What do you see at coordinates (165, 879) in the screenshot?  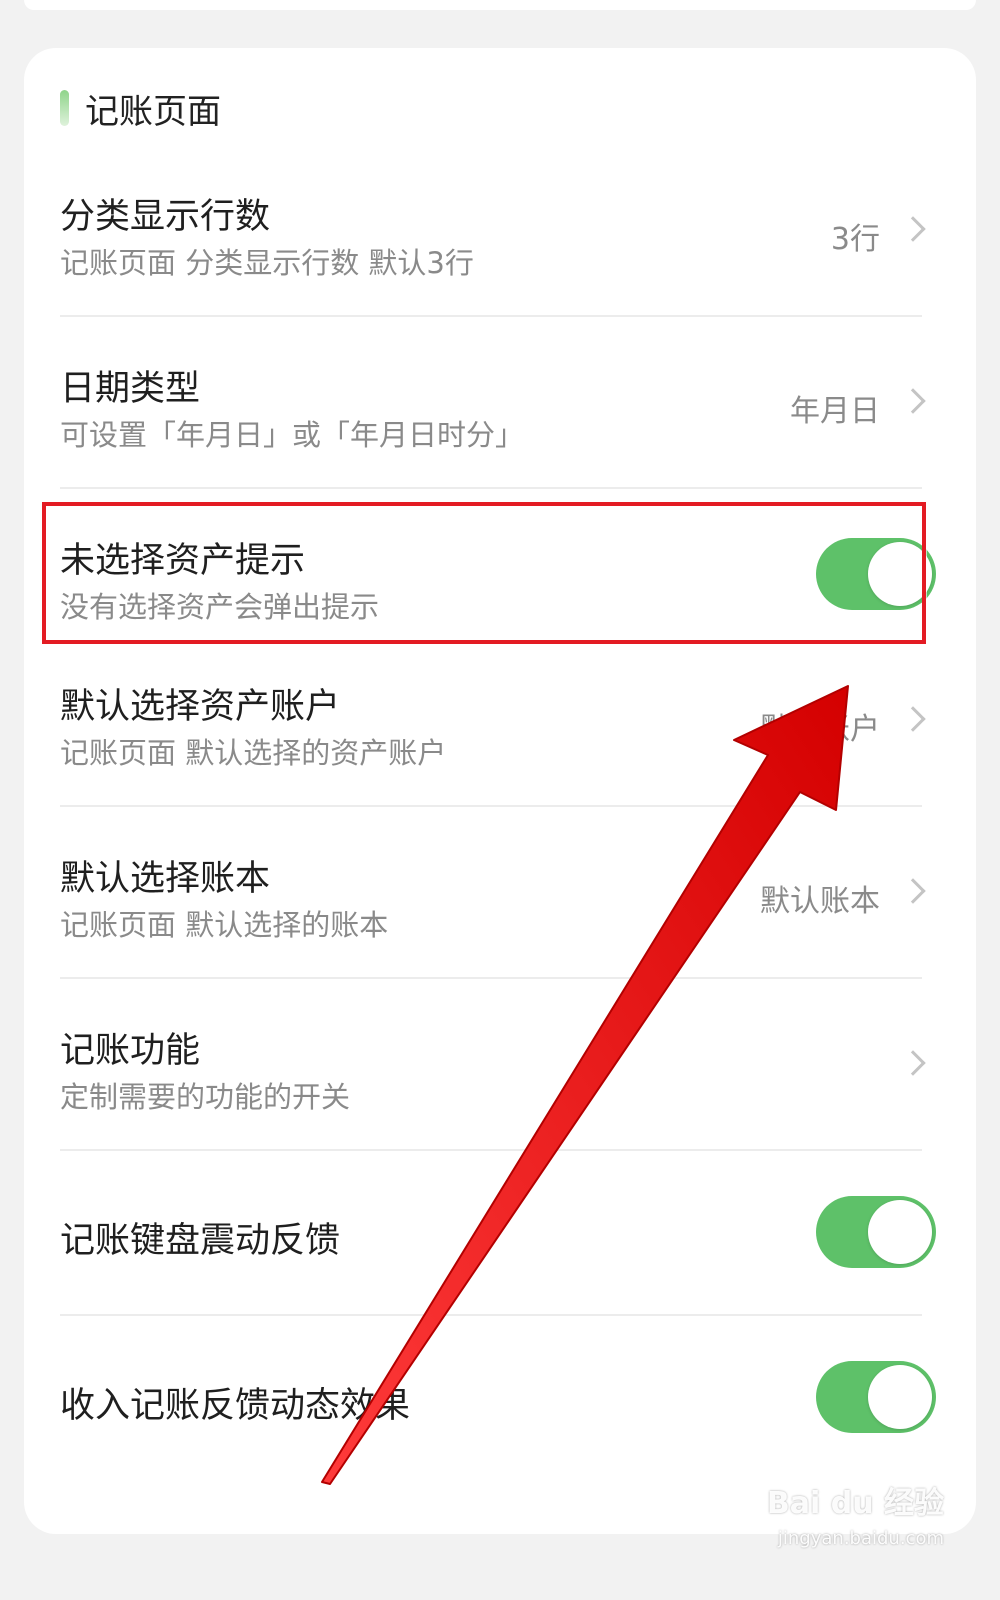 I see `row-title: 默认选择账本` at bounding box center [165, 879].